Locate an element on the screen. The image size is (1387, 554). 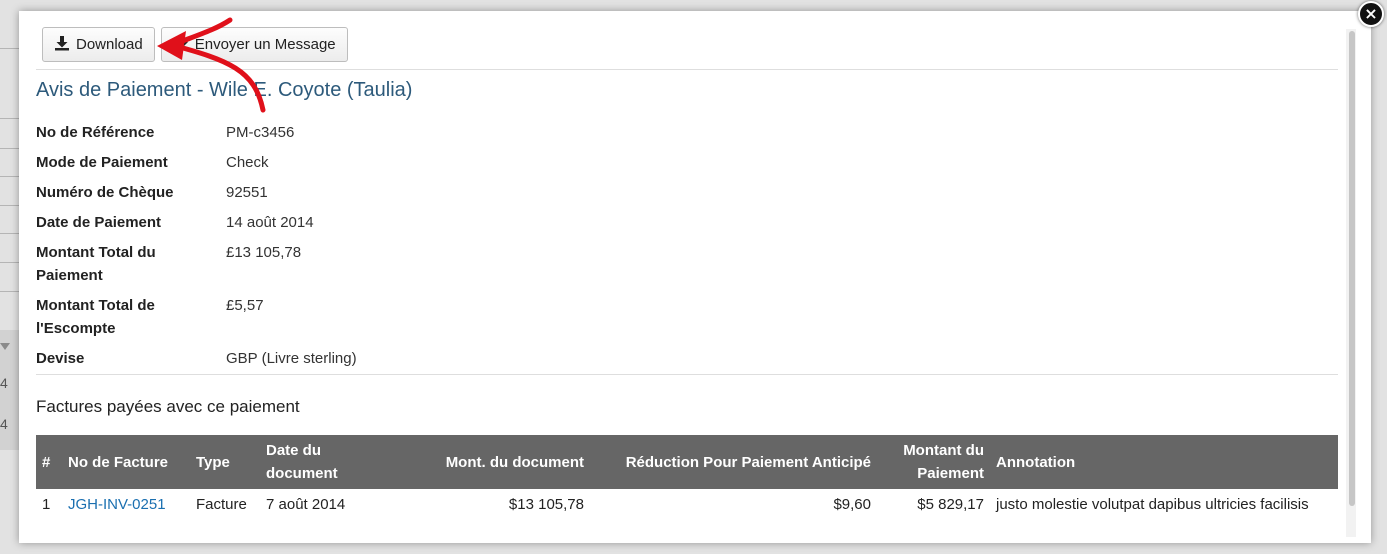
detail-label: Numéro de Chèque is located at coordinates (105, 192).